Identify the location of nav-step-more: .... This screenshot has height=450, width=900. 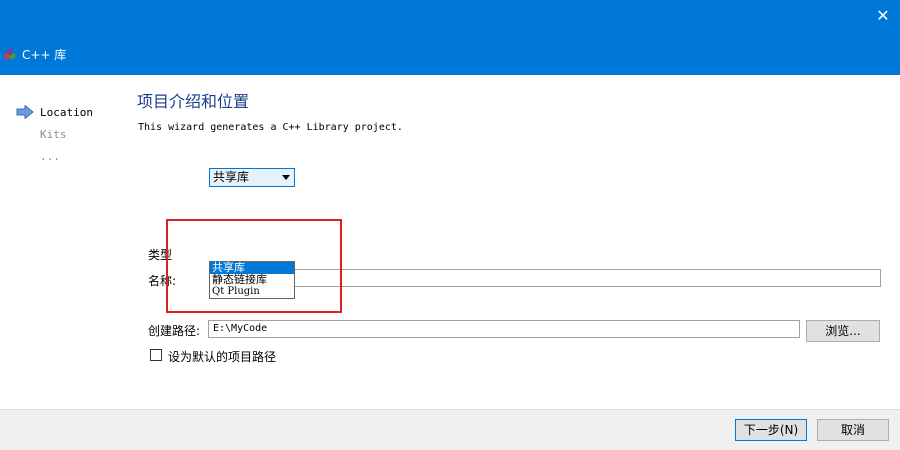
(50, 156).